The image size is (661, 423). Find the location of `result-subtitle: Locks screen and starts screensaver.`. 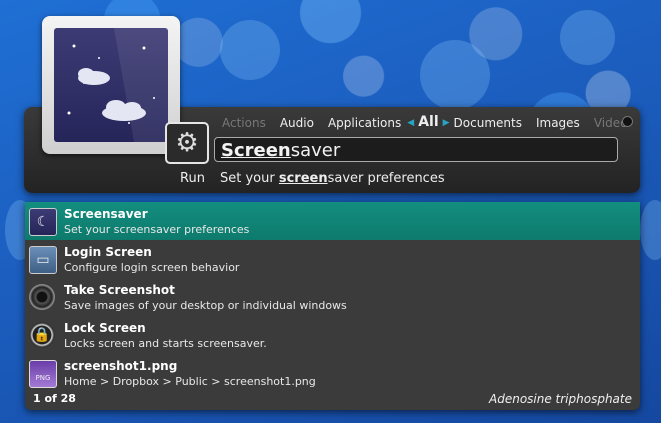

result-subtitle: Locks screen and starts screensaver. is located at coordinates (165, 343).